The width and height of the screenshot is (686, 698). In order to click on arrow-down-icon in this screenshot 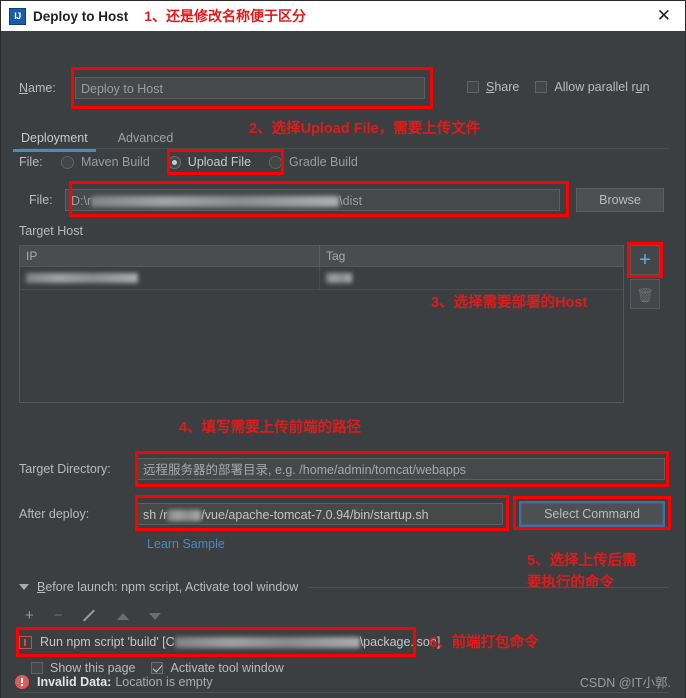, I will do `click(154, 616)`.